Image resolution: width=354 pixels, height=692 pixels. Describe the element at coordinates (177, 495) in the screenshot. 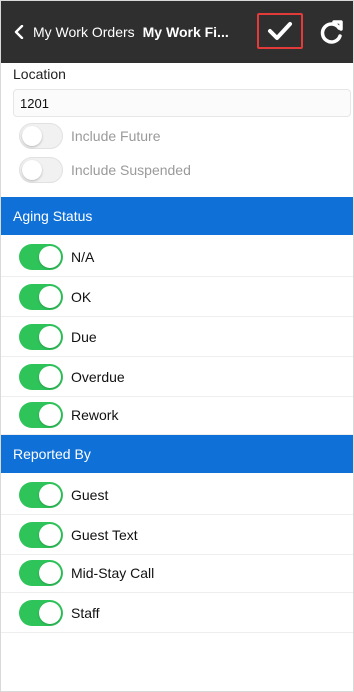

I see `reported-guest-row: Guest` at that location.